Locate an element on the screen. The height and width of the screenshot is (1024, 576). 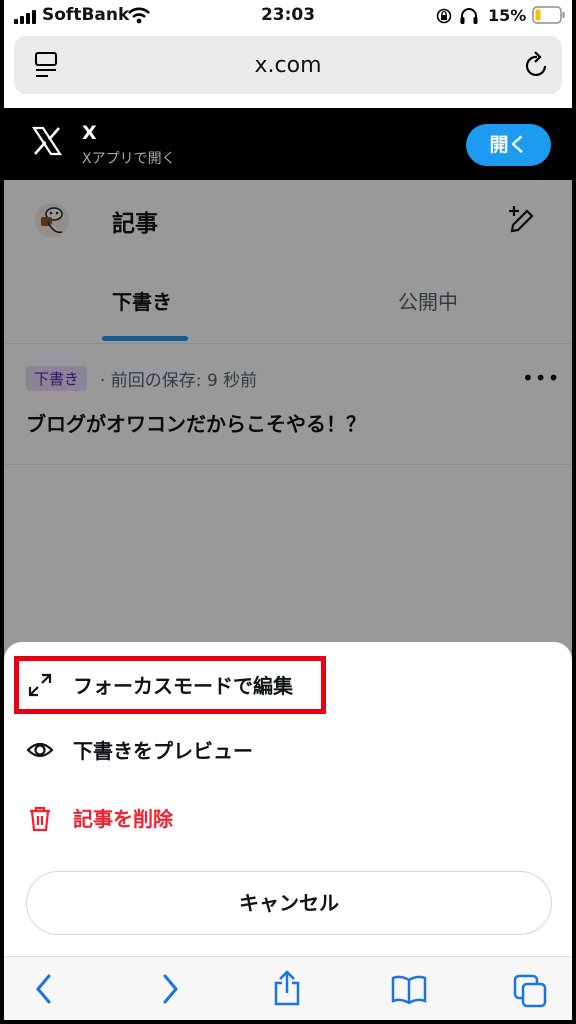
app-banner: X Xアプリで開く 開く is located at coordinates (288, 144).